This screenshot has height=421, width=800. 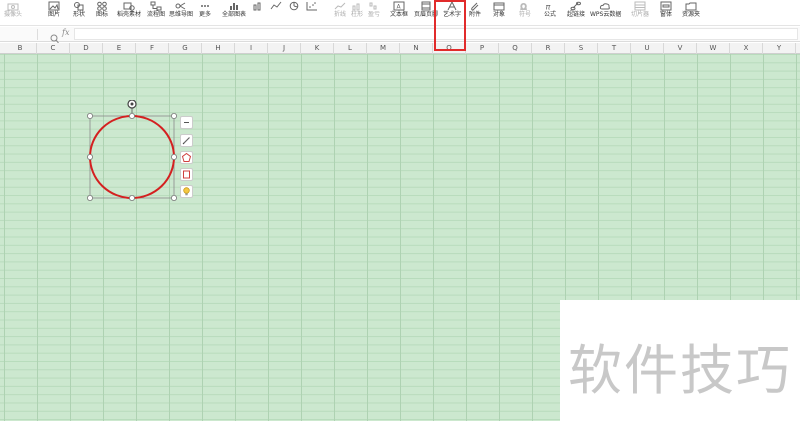 I want to click on icons-icon, so click(x=102, y=6).